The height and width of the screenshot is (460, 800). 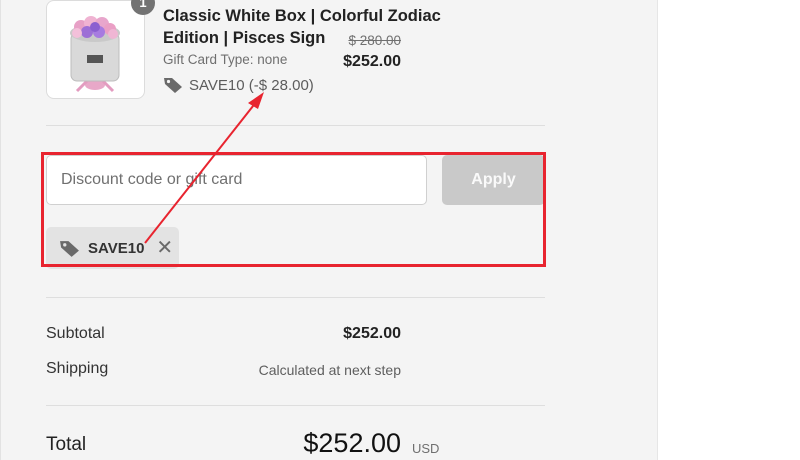 What do you see at coordinates (251, 85) in the screenshot?
I see `product-discount-text: SAVE10 (-$ 28.00)` at bounding box center [251, 85].